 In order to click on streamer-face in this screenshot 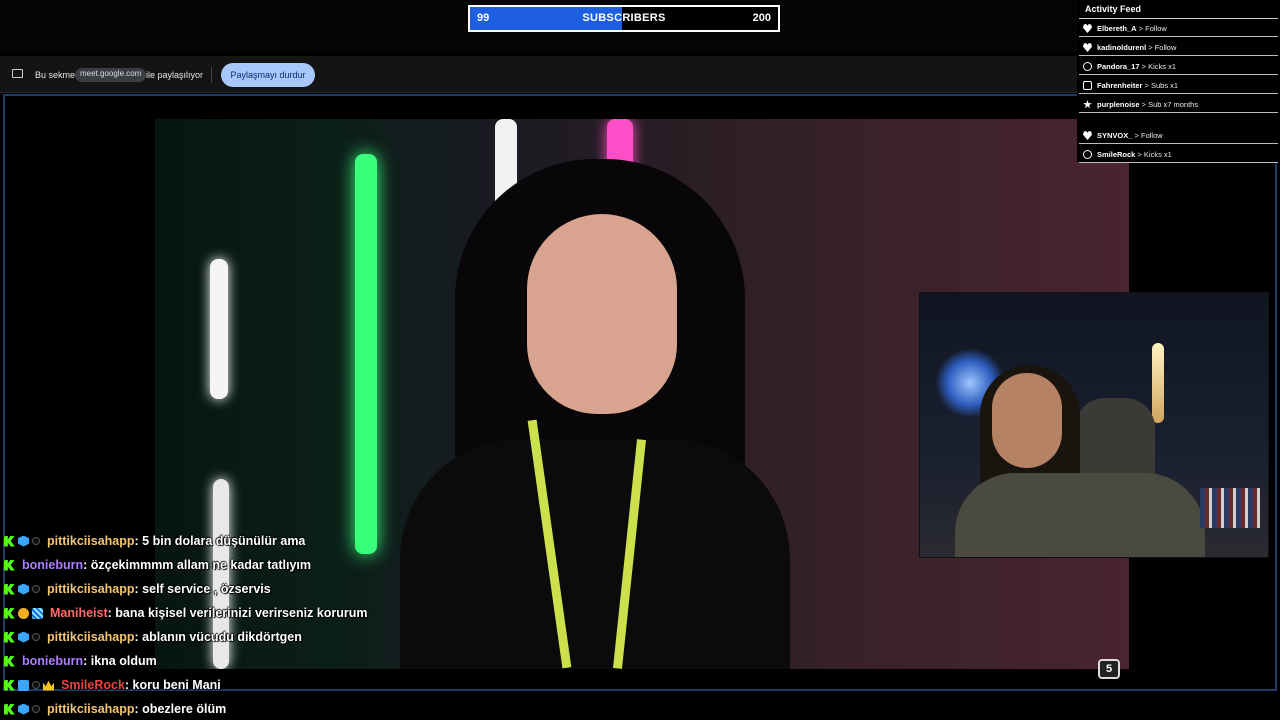, I will do `click(1027, 420)`.